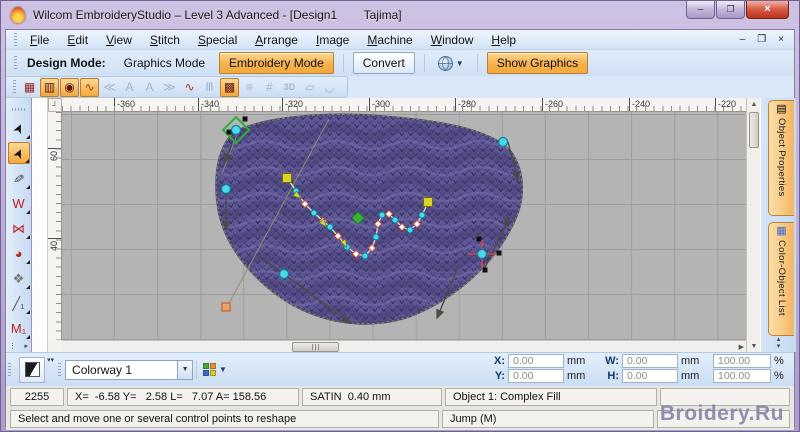 This screenshot has height=432, width=800. What do you see at coordinates (451, 63) in the screenshot?
I see `hoop-globe-button: ▼` at bounding box center [451, 63].